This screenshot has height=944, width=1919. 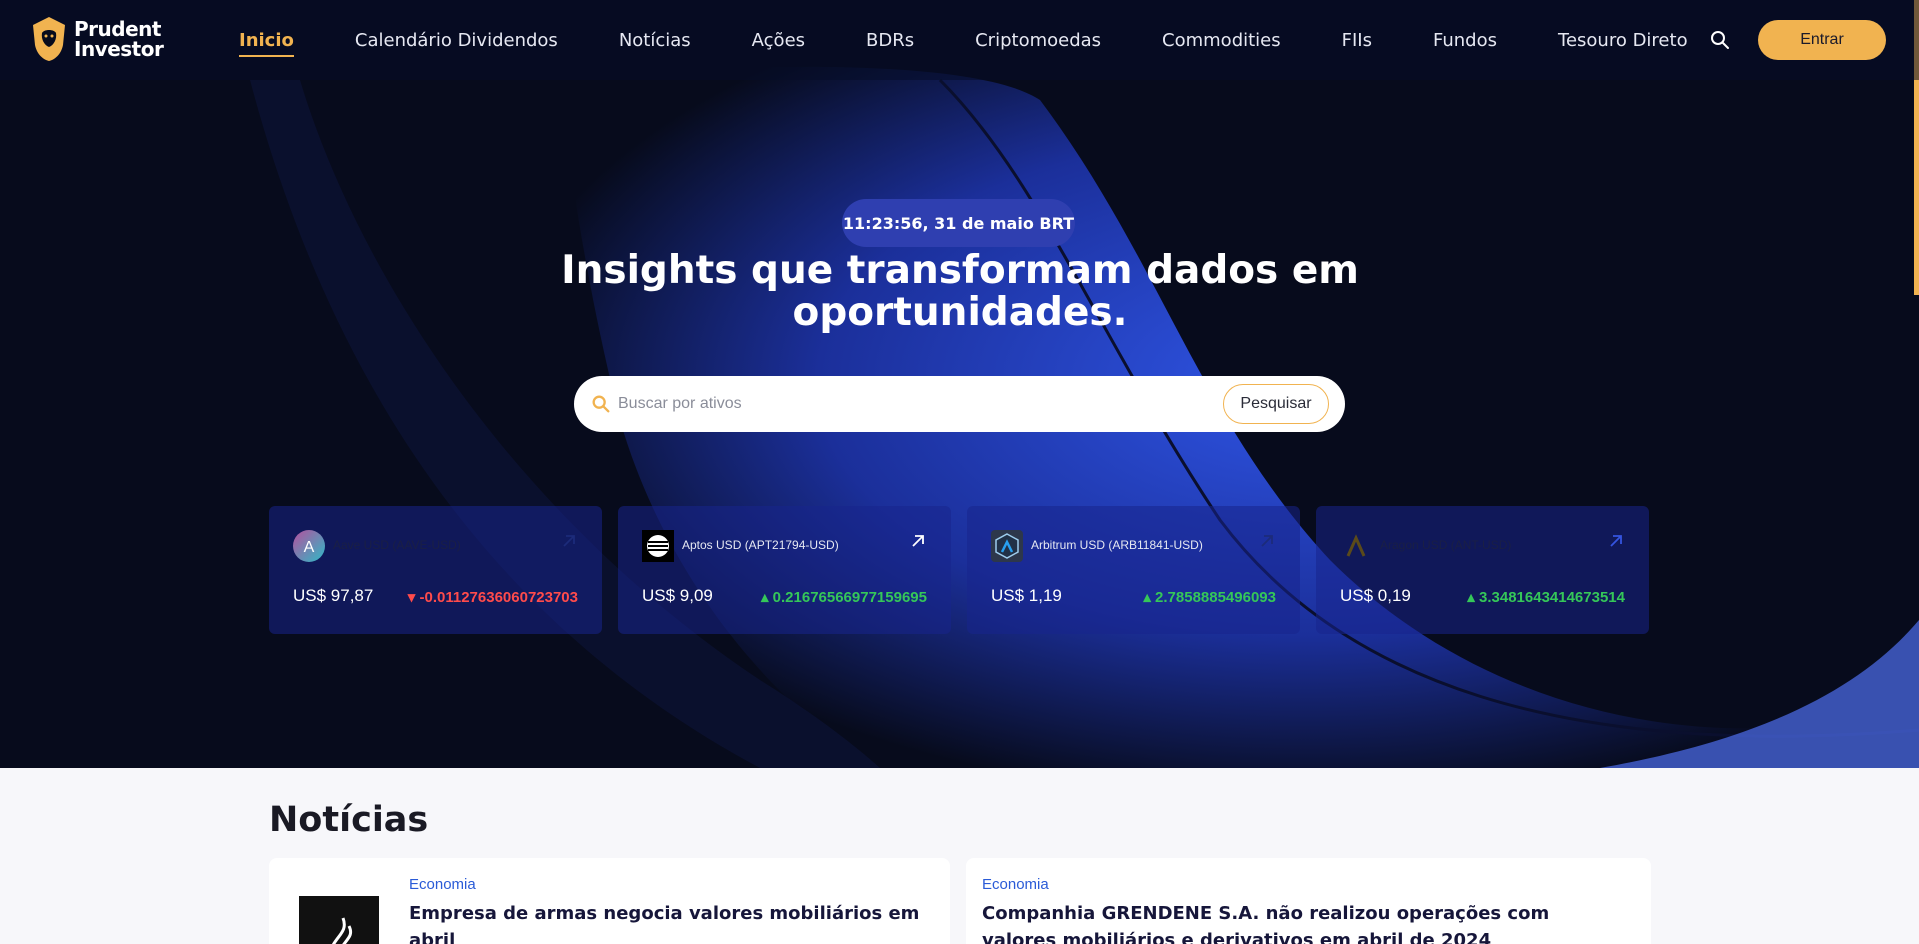 What do you see at coordinates (413, 597) in the screenshot?
I see `arrow-down-icon: ▾` at bounding box center [413, 597].